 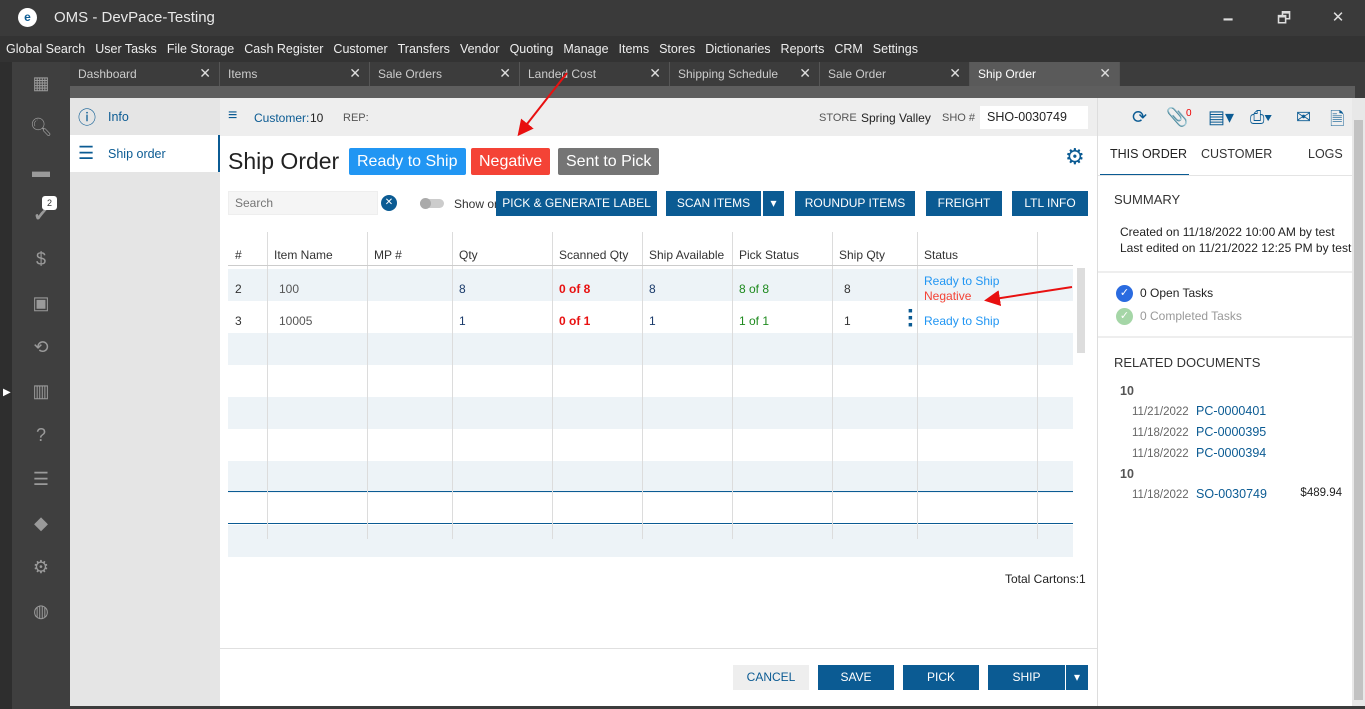 What do you see at coordinates (388, 255) in the screenshot?
I see `column-header: MP #` at bounding box center [388, 255].